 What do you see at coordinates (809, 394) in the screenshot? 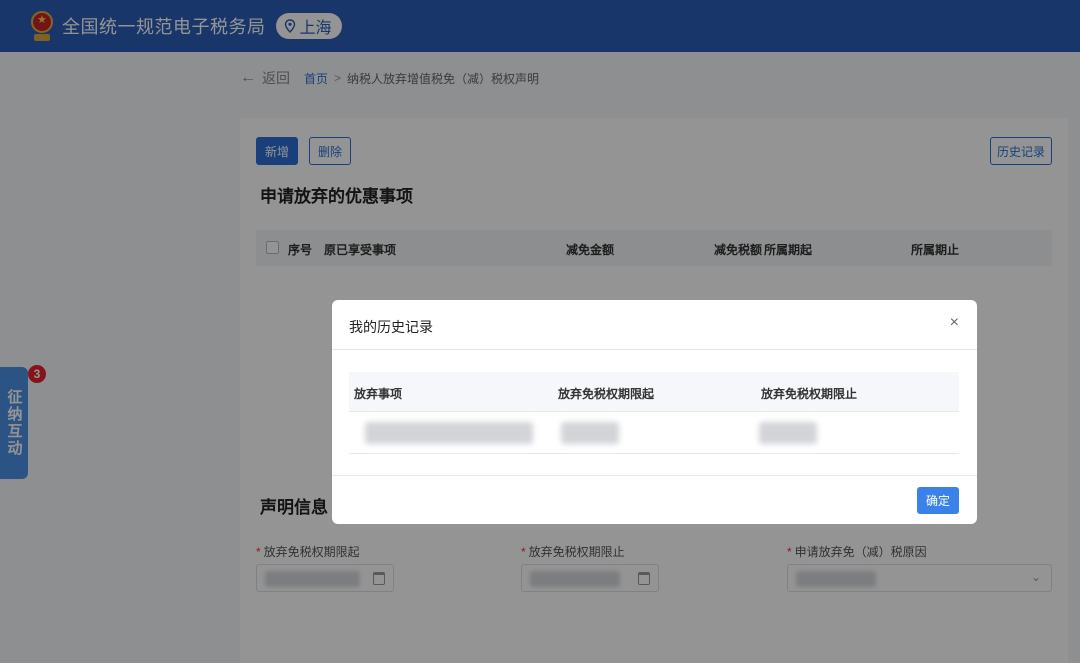
I see `col-waive-end: 放弃免税权期限止` at bounding box center [809, 394].